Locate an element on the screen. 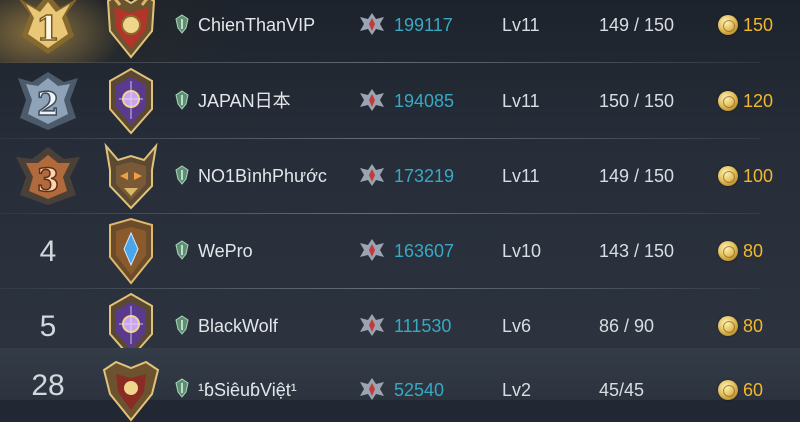  rank-number: 5 is located at coordinates (48, 326).